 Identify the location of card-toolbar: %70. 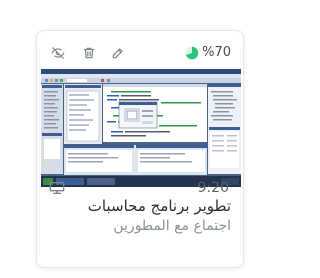
(140, 51).